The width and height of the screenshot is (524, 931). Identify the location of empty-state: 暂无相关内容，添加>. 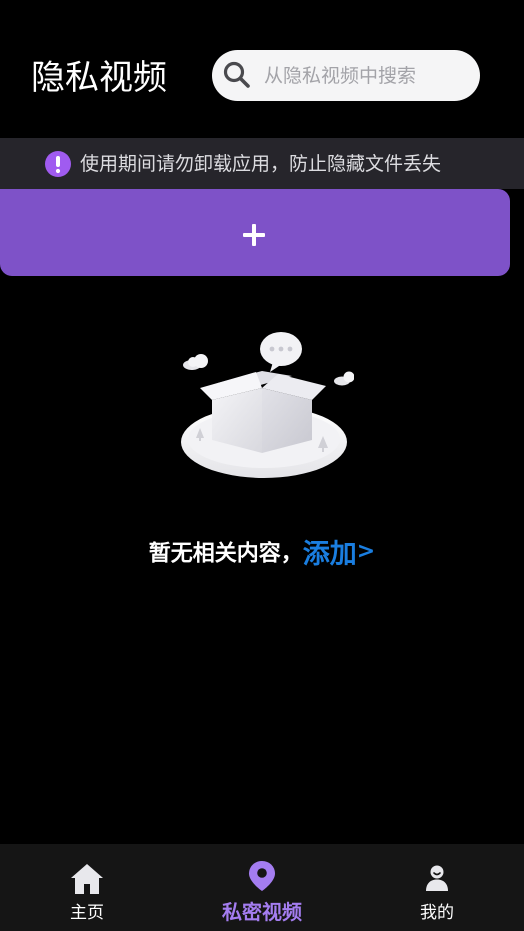
(262, 551).